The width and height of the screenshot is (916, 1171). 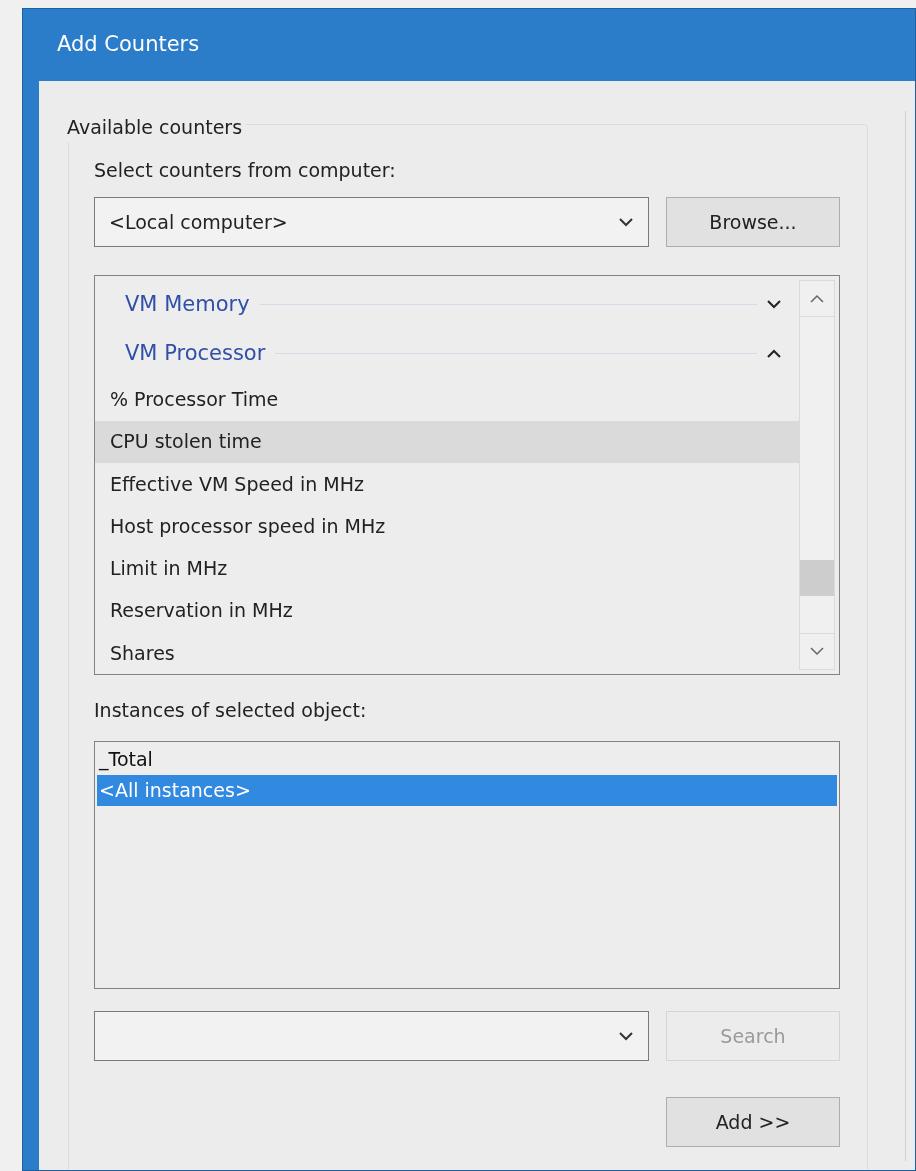 What do you see at coordinates (447, 610) in the screenshot?
I see `counter-item: Reservation in MHz` at bounding box center [447, 610].